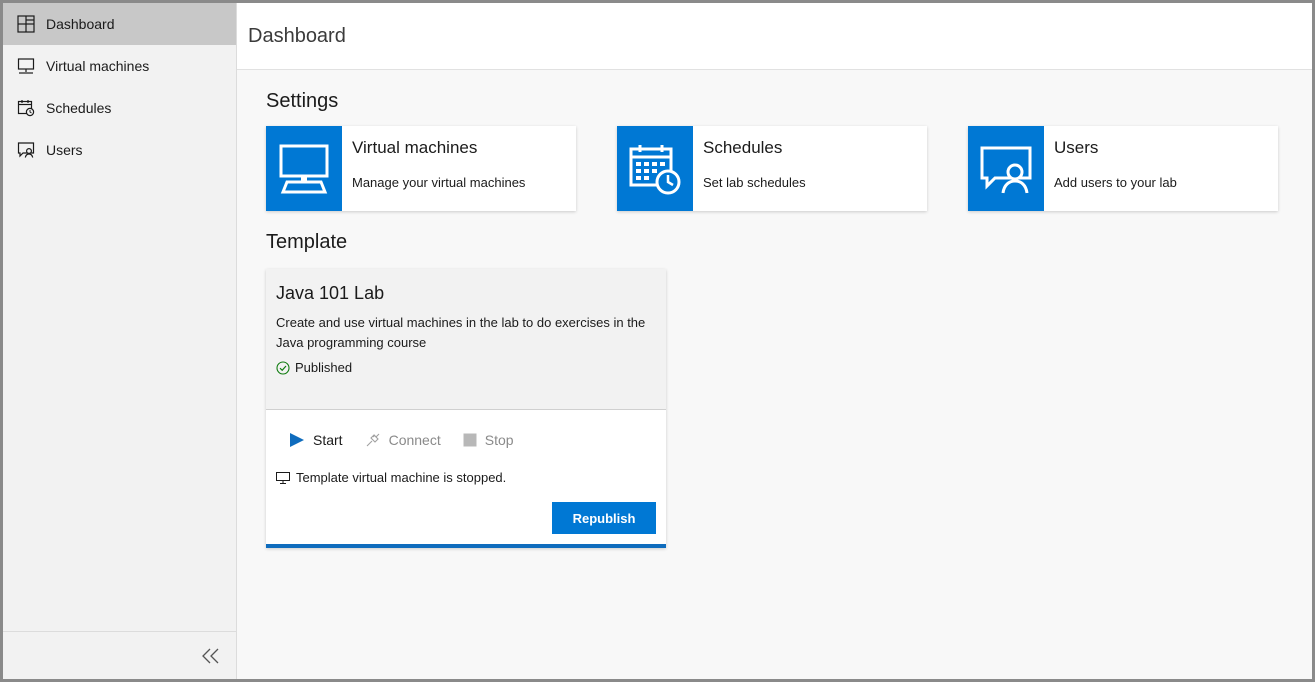 This screenshot has width=1315, height=682. What do you see at coordinates (439, 182) in the screenshot?
I see `card-description: Manage your virtual machines` at bounding box center [439, 182].